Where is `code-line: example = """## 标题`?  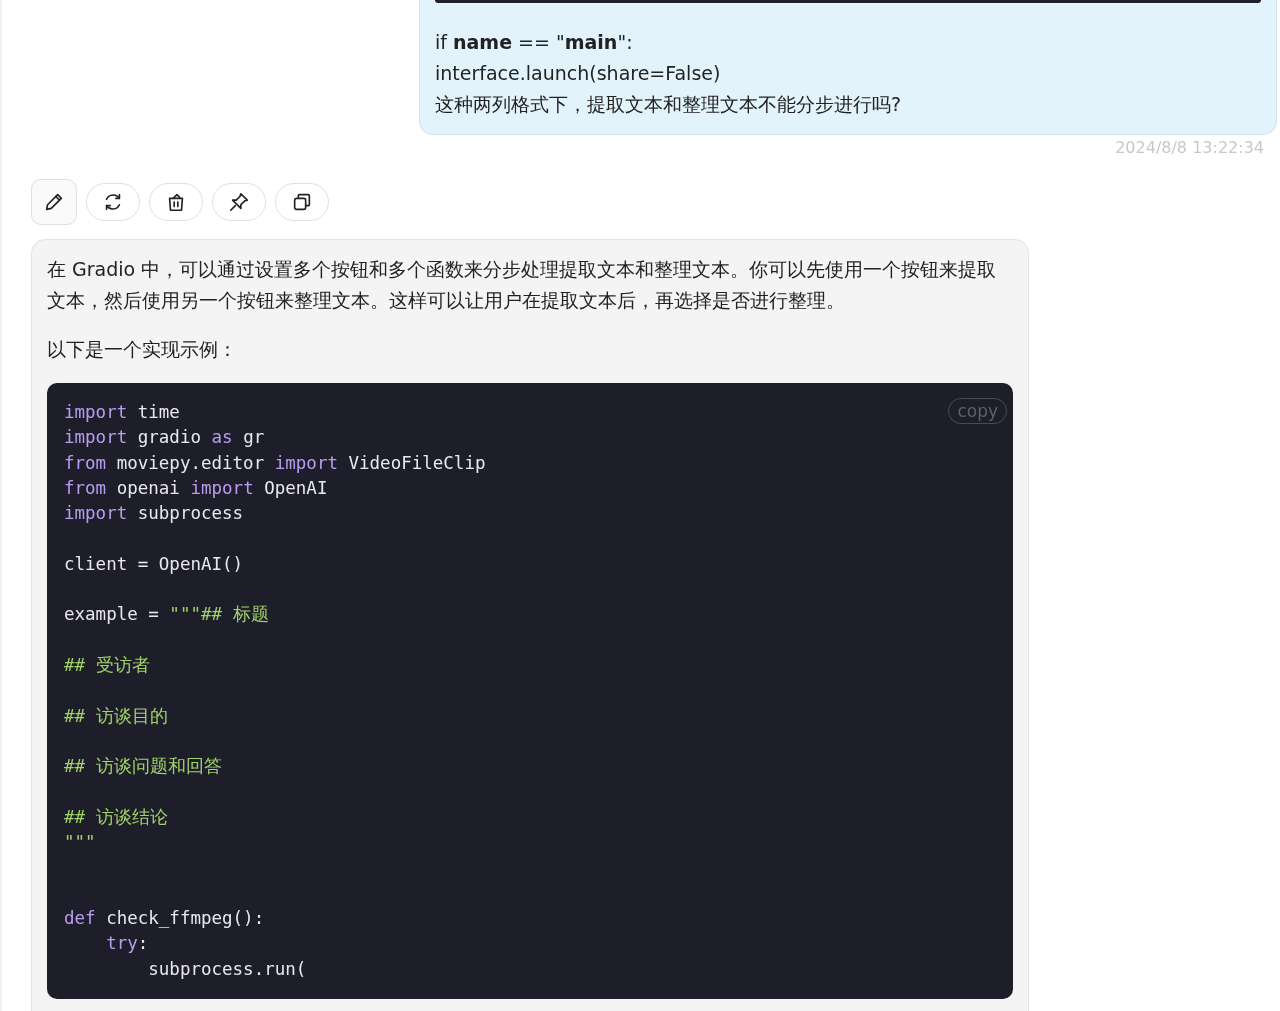
code-line: example = """## 标题 is located at coordinates (166, 615).